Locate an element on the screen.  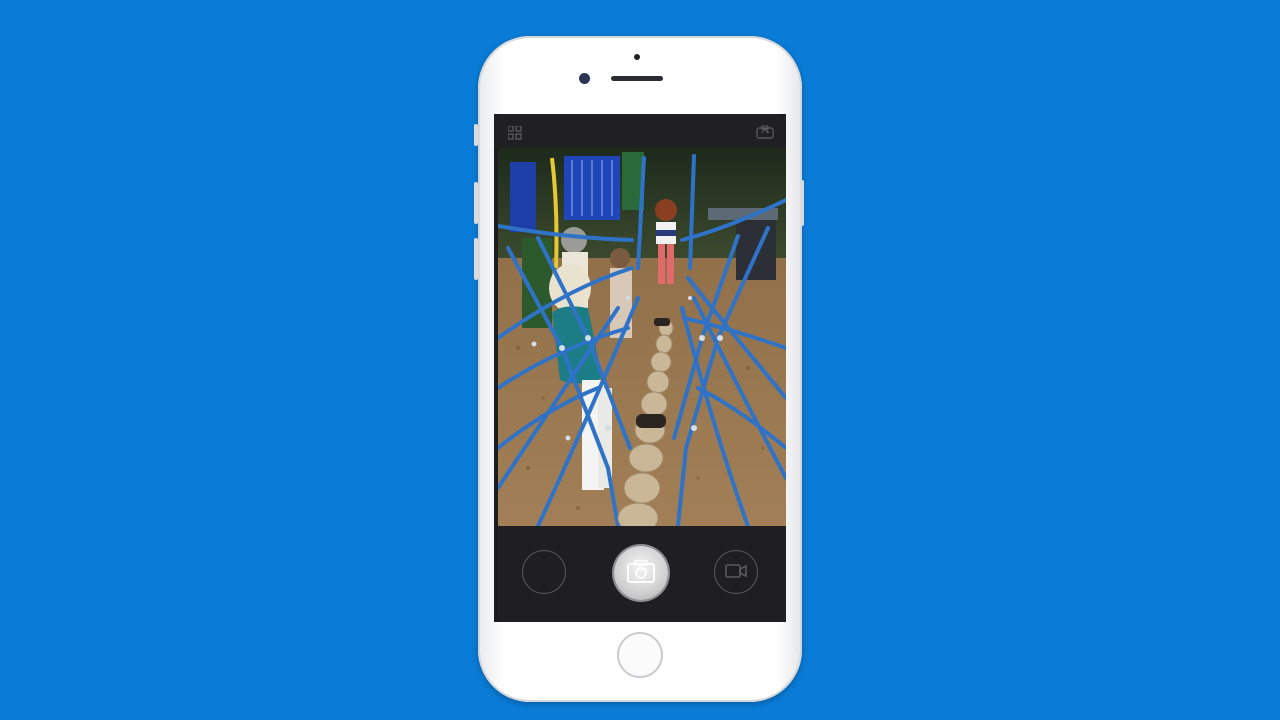
camera-controls-bar is located at coordinates (642, 574).